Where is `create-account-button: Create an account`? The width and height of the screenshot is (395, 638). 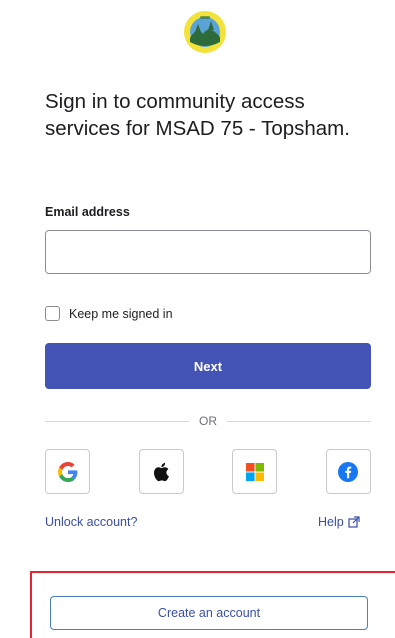 create-account-button: Create an account is located at coordinates (209, 613).